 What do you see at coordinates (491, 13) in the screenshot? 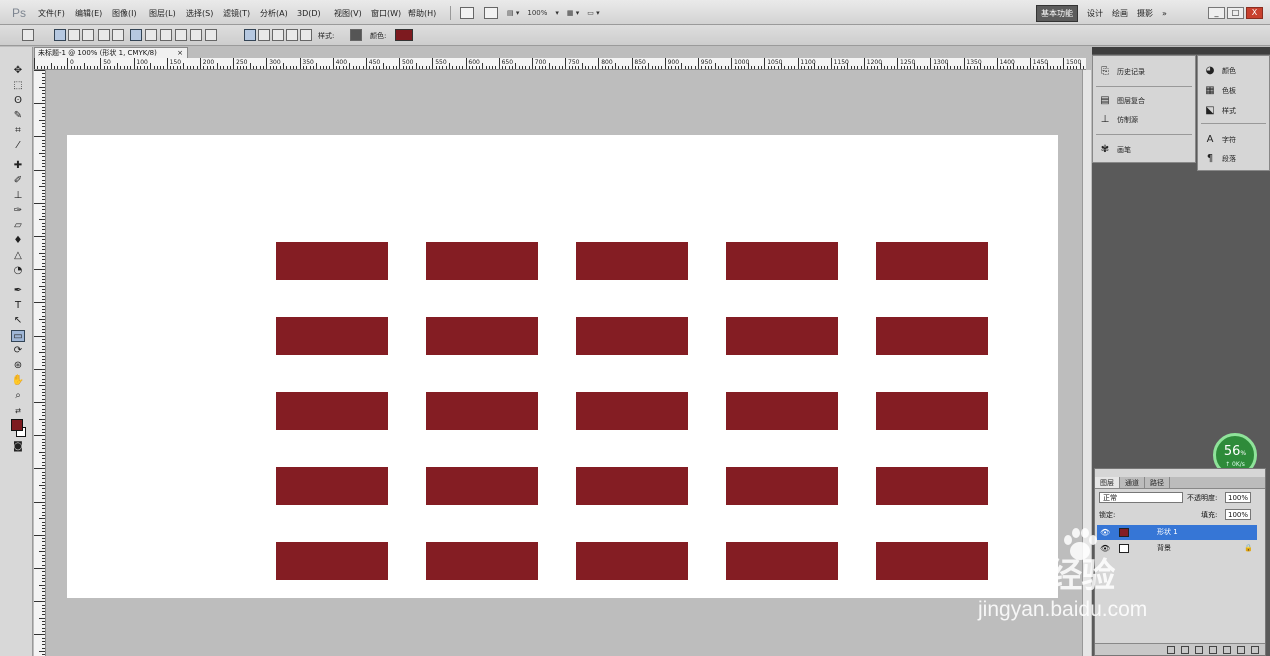
I see `mini-bridge-button` at bounding box center [491, 13].